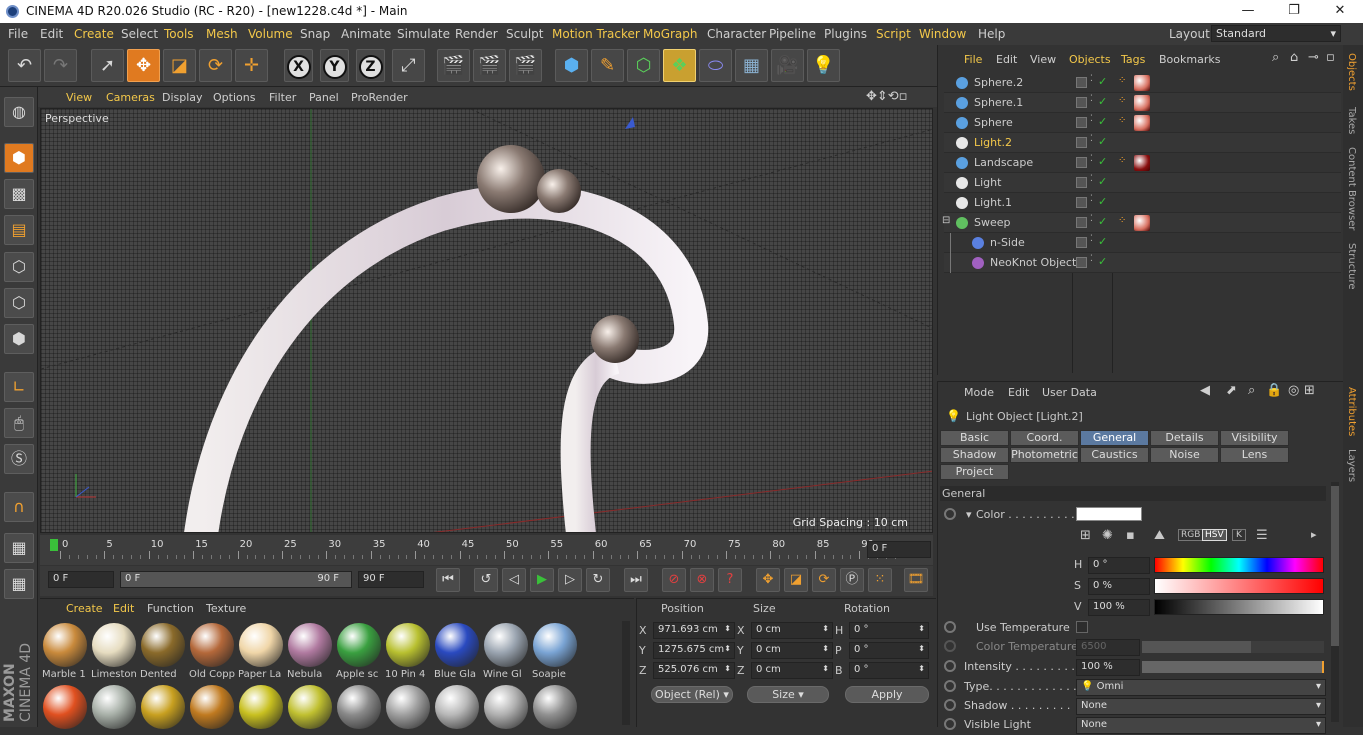 The width and height of the screenshot is (1363, 735). I want to click on key-scale-button: ◪, so click(796, 580).